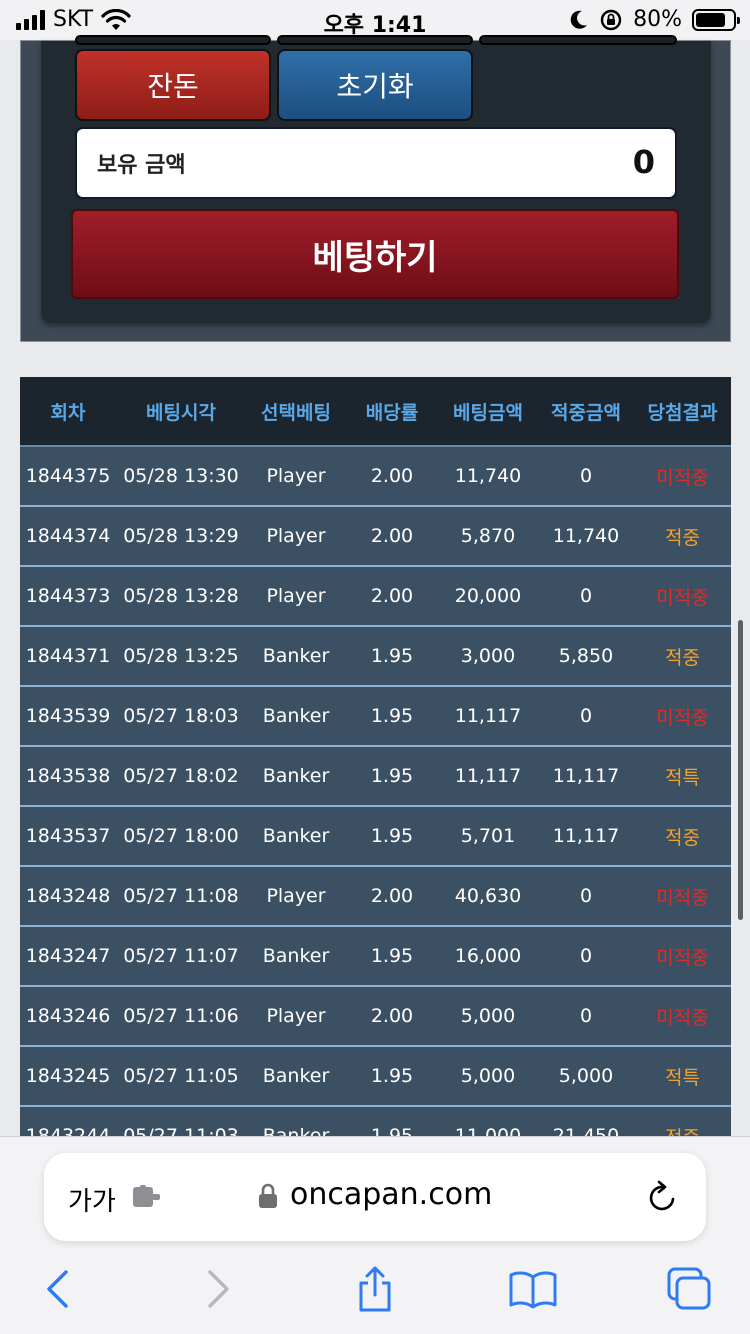  What do you see at coordinates (579, 19) in the screenshot?
I see `moon-icon` at bounding box center [579, 19].